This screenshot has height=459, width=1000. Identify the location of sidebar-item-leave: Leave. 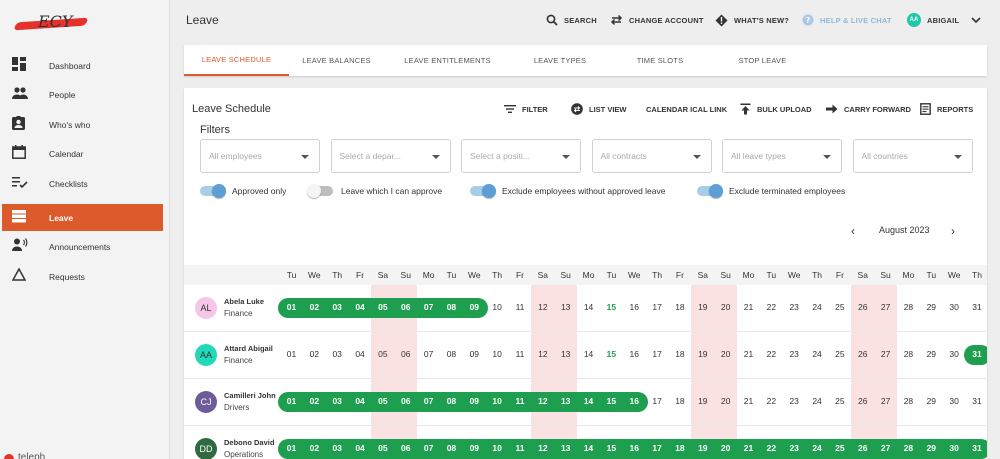
(82, 217).